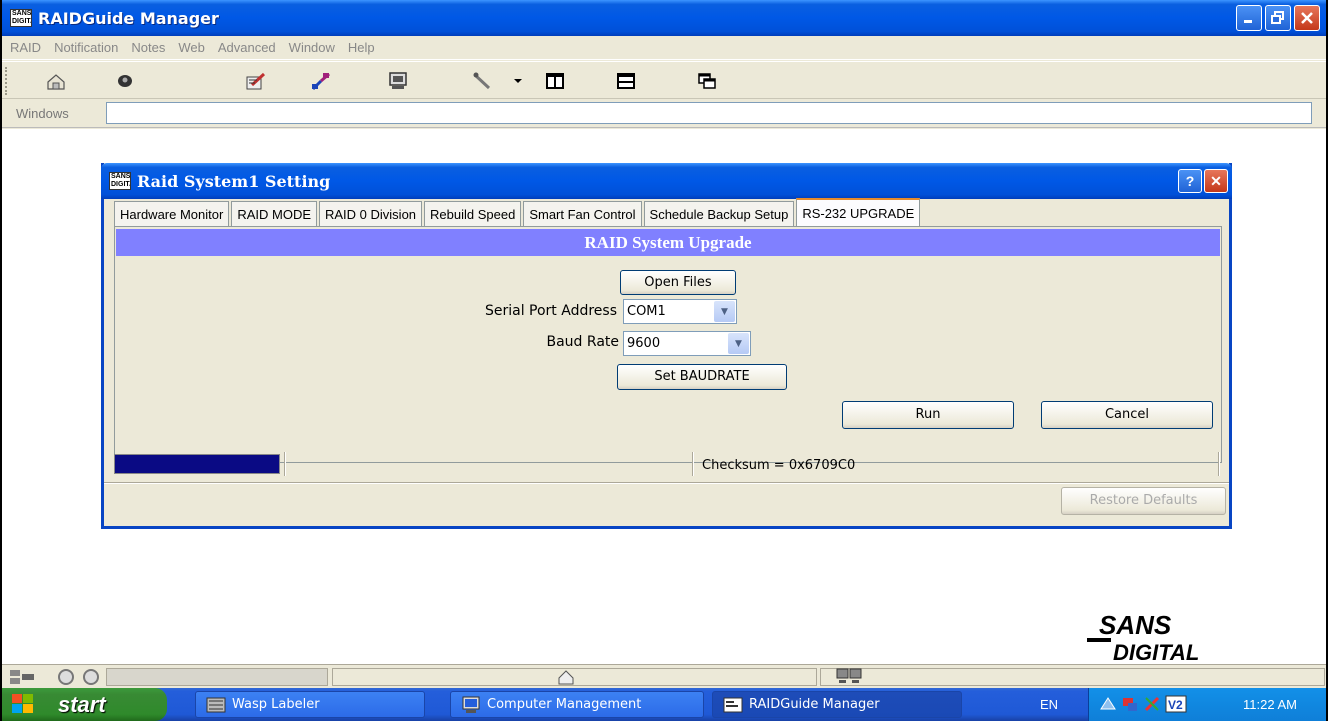 This screenshot has height=721, width=1328. What do you see at coordinates (707, 81) in the screenshot?
I see `cascade-icon` at bounding box center [707, 81].